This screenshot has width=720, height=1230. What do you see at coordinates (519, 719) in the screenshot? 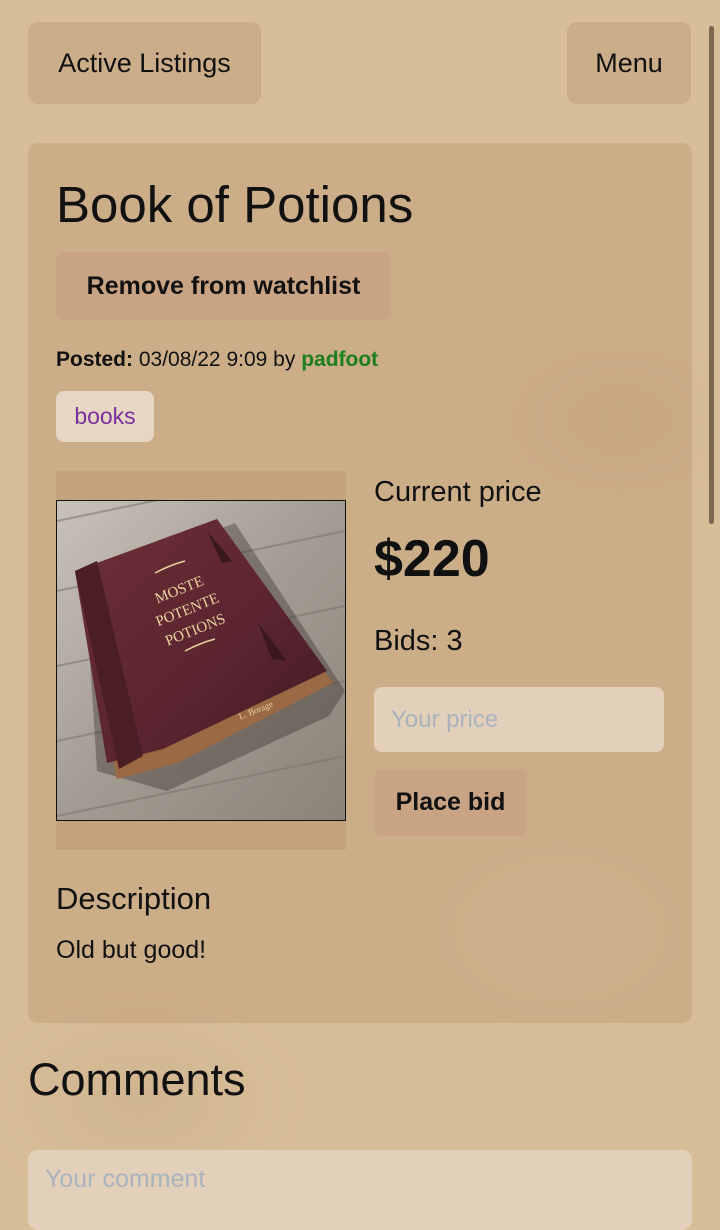
I see `bid-price-input` at bounding box center [519, 719].